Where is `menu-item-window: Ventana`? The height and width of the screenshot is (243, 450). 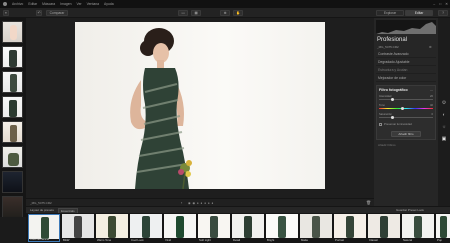
menu-item-window: Ventana is located at coordinates (93, 4).